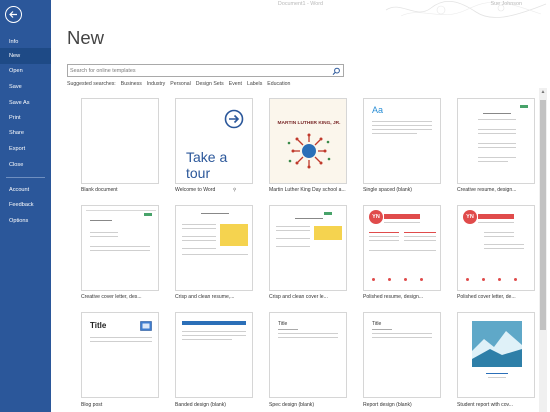 This screenshot has height=412, width=550. Describe the element at coordinates (378, 110) in the screenshot. I see `aa-heading: Aa` at that location.